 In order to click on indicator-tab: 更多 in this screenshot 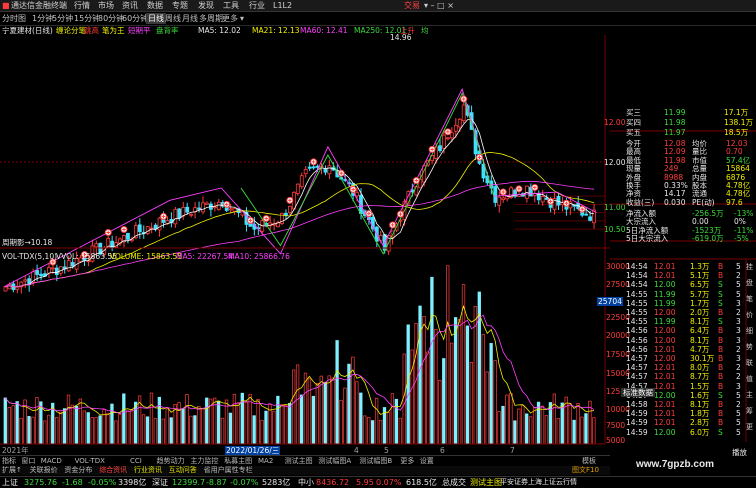, I will do `click(407, 461)`.